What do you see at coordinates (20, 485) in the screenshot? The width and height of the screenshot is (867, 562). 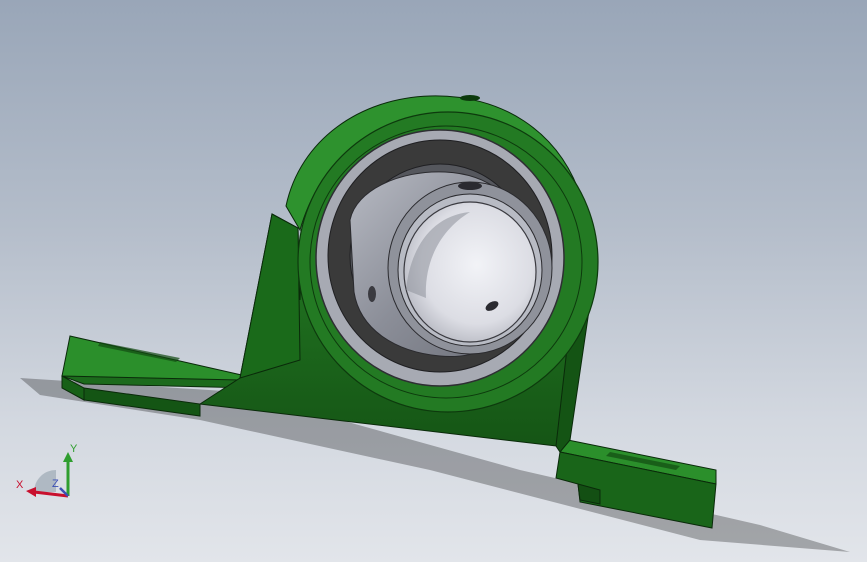 I see `x-axis-label: X` at bounding box center [20, 485].